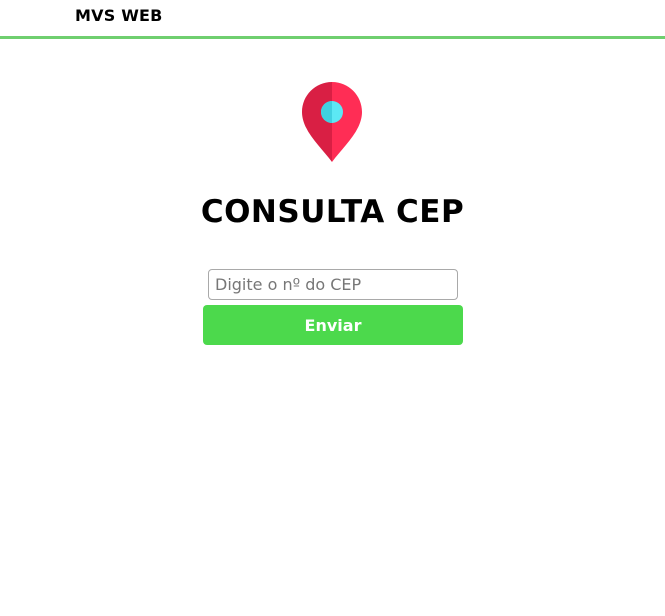 This screenshot has width=665, height=616. What do you see at coordinates (332, 19) in the screenshot?
I see `navbar: MVS WEB` at bounding box center [332, 19].